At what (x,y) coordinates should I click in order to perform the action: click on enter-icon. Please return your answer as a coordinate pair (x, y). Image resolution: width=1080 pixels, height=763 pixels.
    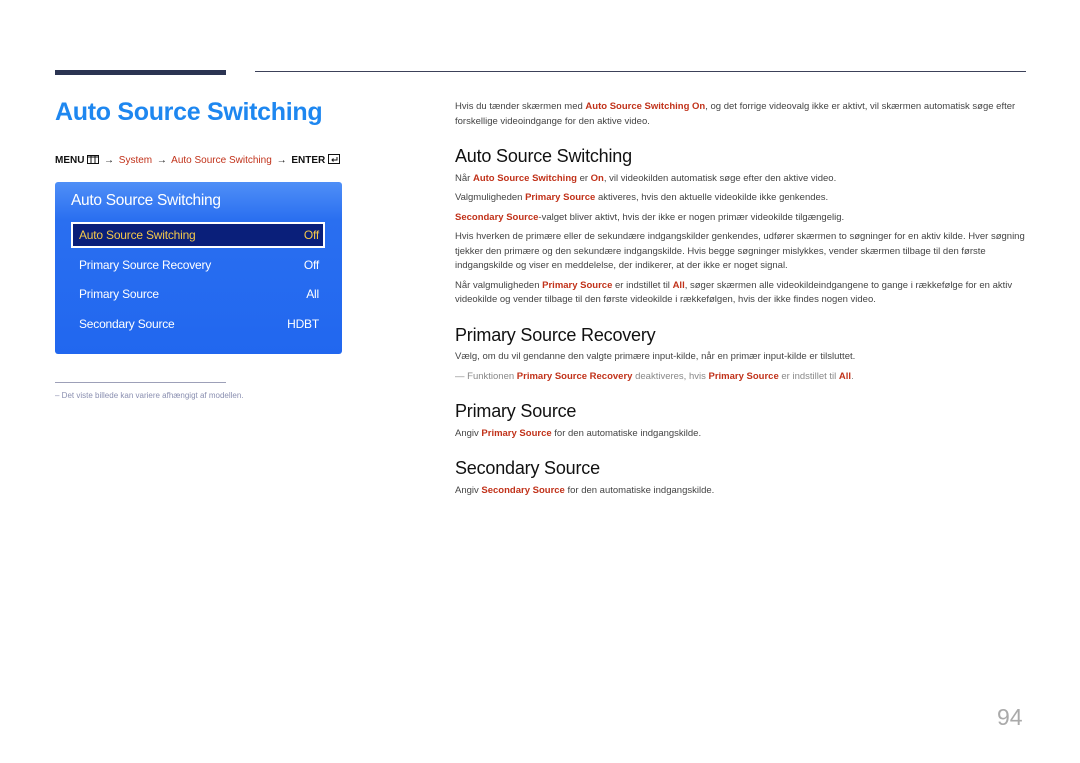
    Looking at the image, I should click on (334, 160).